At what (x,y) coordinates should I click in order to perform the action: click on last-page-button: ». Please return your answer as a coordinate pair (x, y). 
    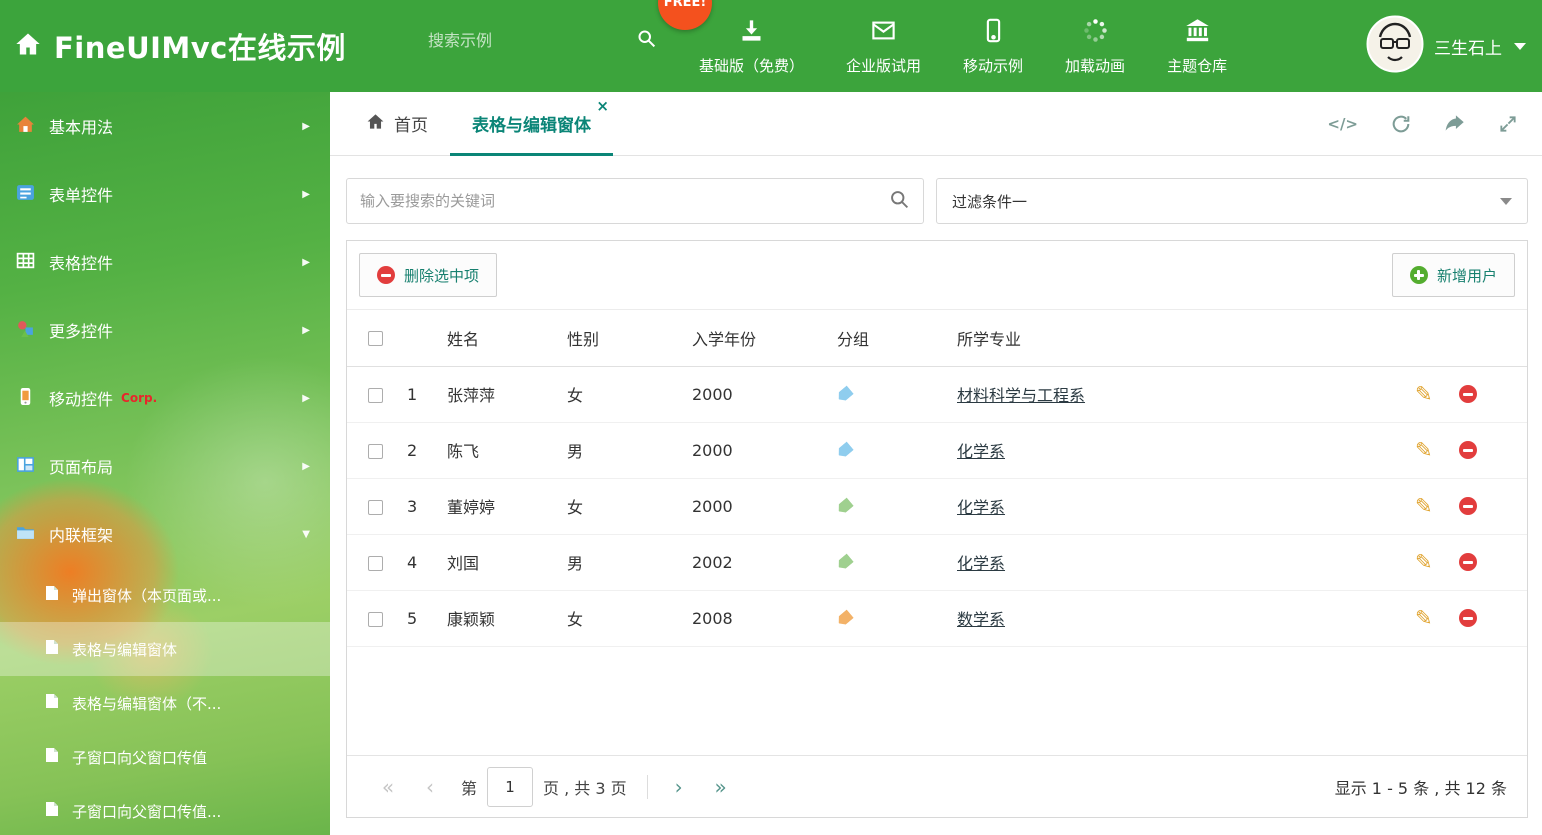
    Looking at the image, I should click on (721, 787).